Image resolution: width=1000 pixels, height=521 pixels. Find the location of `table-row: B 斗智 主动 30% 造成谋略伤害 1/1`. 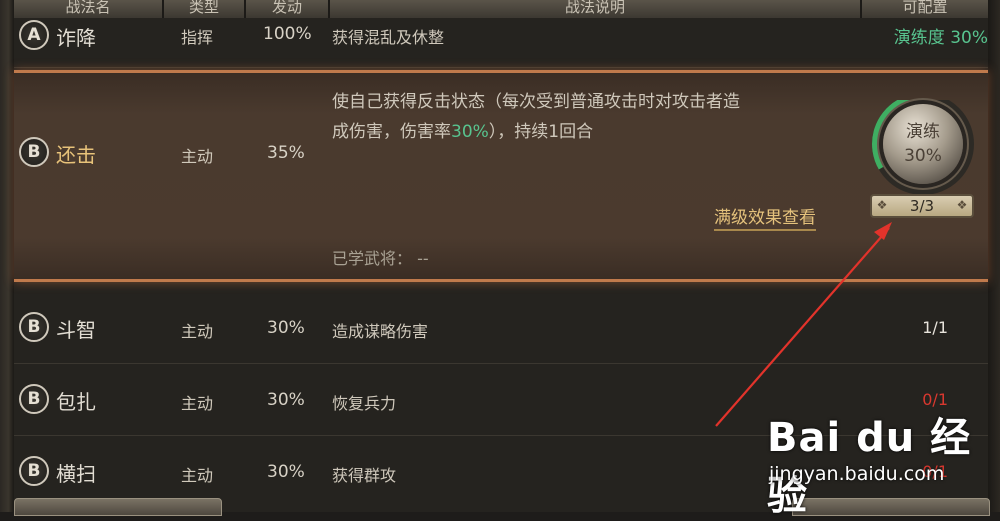

table-row: B 斗智 主动 30% 造成谋略伤害 1/1 is located at coordinates (501, 328).